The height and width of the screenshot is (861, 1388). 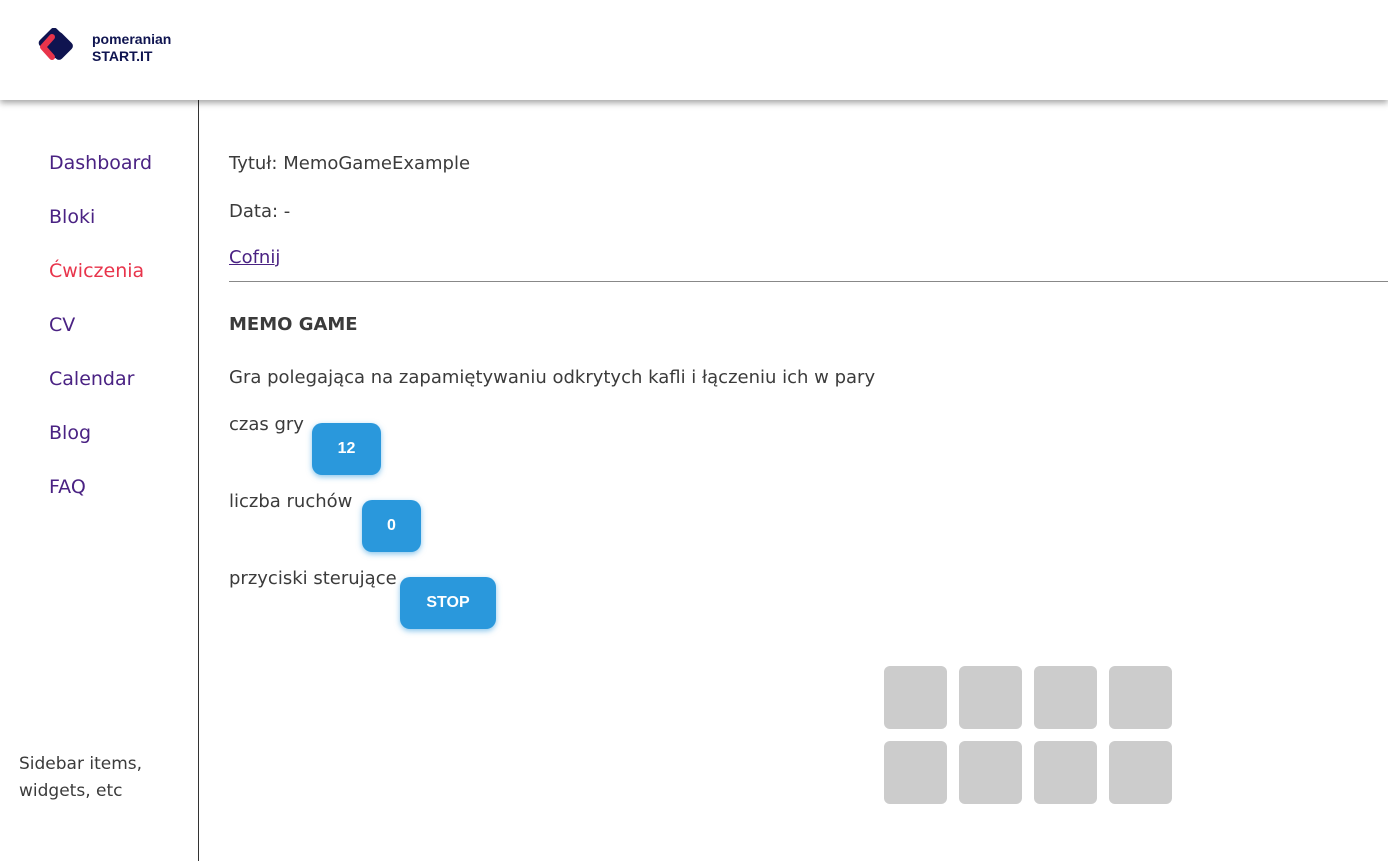 What do you see at coordinates (96, 271) in the screenshot?
I see `sidebar-link-cwiczenia: Ćwiczenia` at bounding box center [96, 271].